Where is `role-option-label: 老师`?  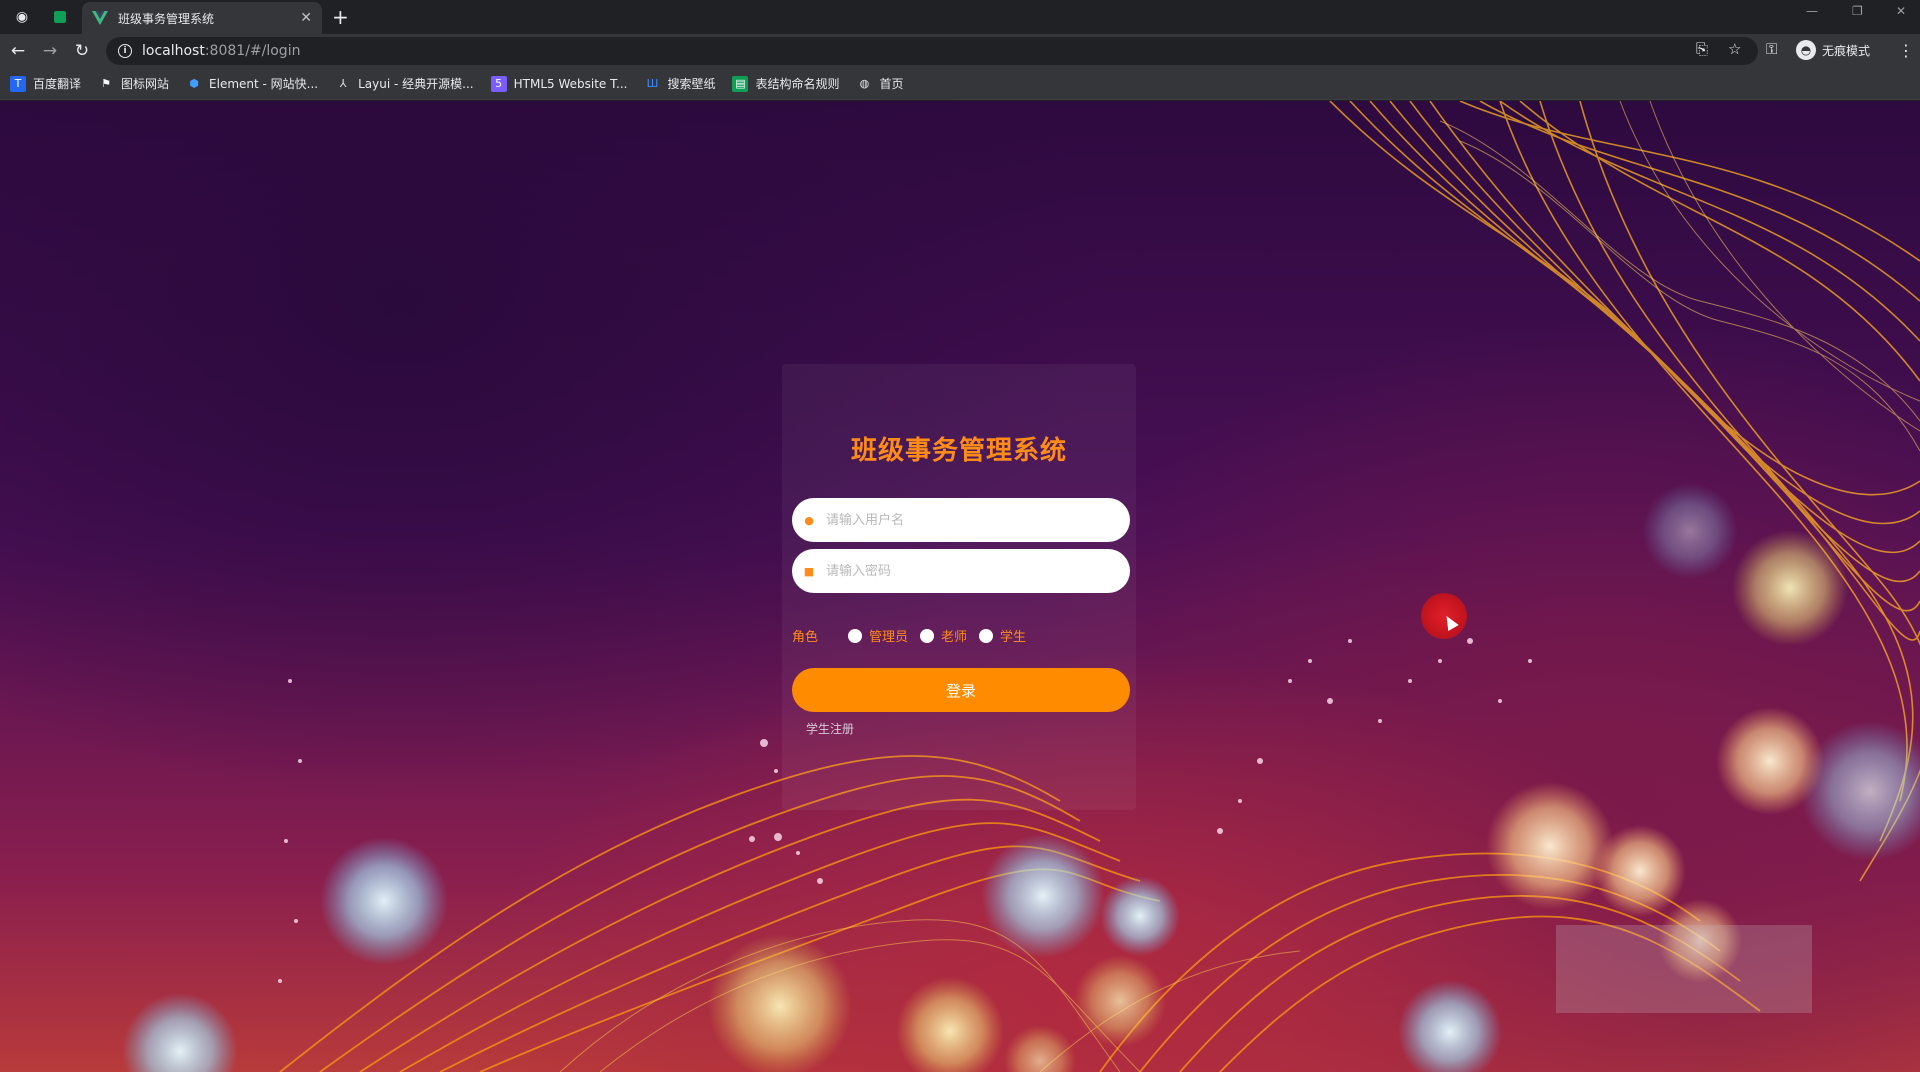
role-option-label: 老师 is located at coordinates (954, 637).